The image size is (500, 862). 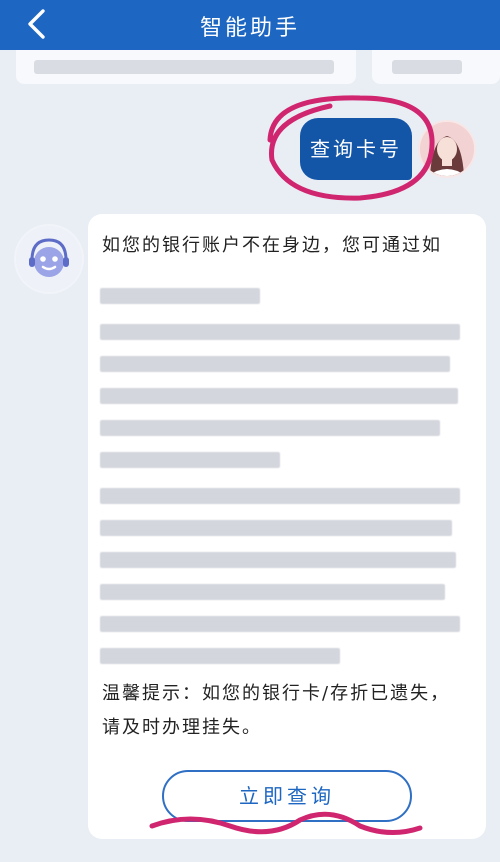 What do you see at coordinates (287, 796) in the screenshot?
I see `query-now-button: 立即查询` at bounding box center [287, 796].